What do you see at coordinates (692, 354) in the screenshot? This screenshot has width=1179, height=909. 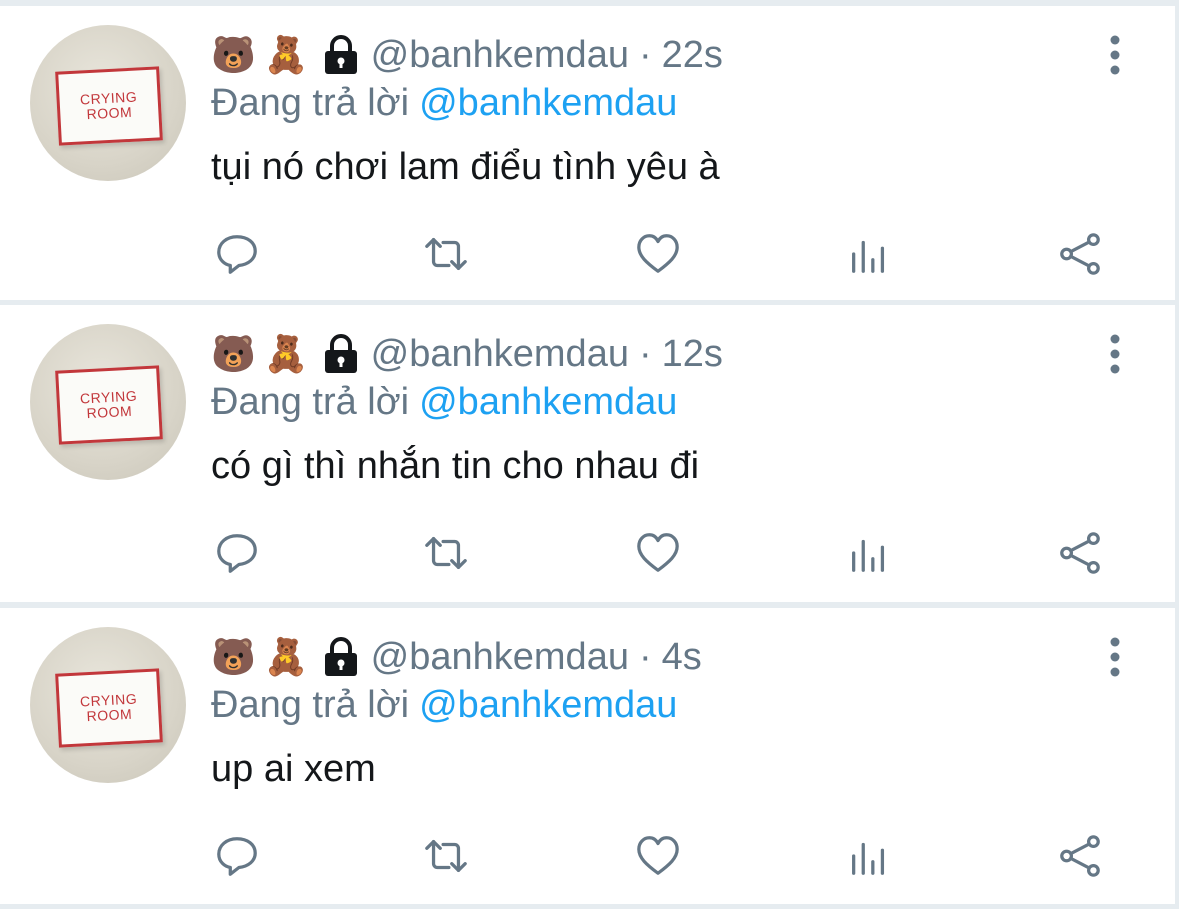 I see `timestamp: 12s` at bounding box center [692, 354].